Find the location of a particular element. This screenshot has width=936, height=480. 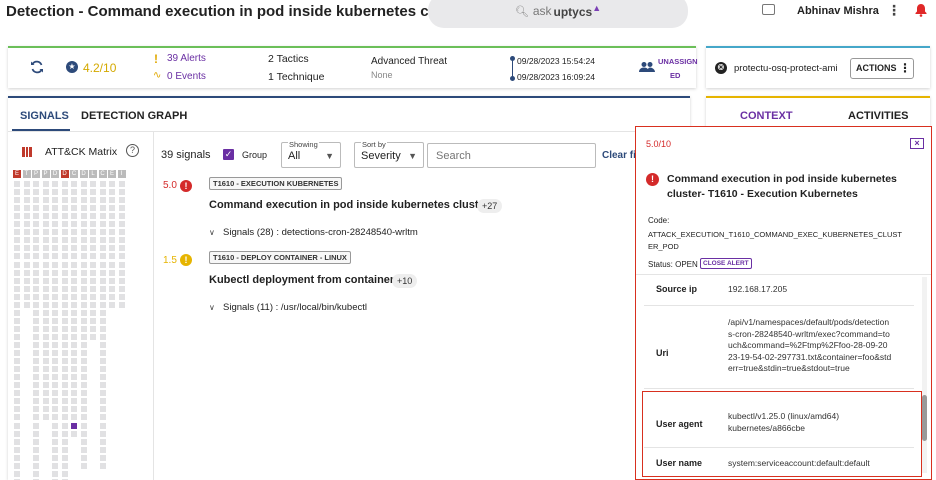

events-link: 0 Events is located at coordinates (186, 76).